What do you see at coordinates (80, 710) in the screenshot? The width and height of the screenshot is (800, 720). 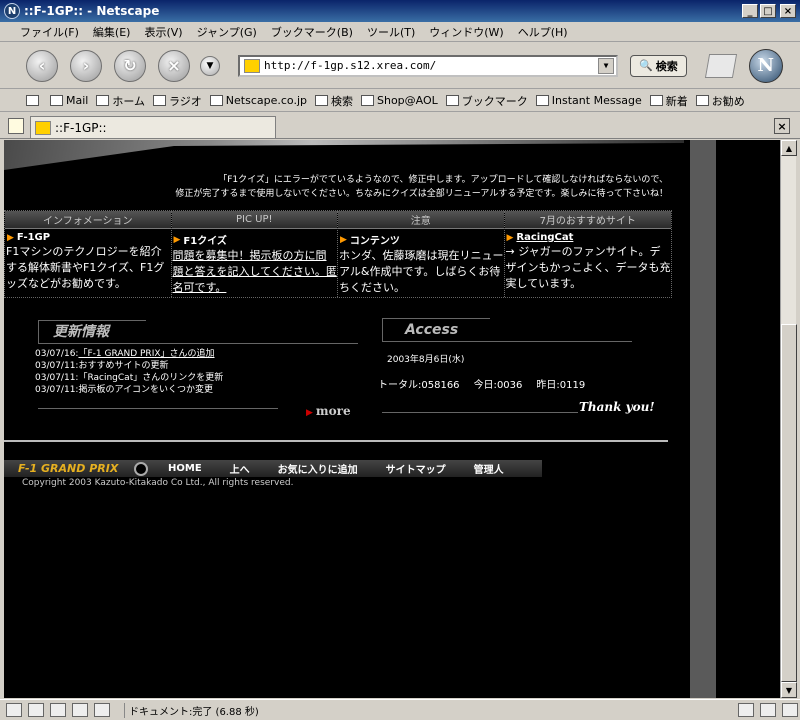 I see `composer-icon` at bounding box center [80, 710].